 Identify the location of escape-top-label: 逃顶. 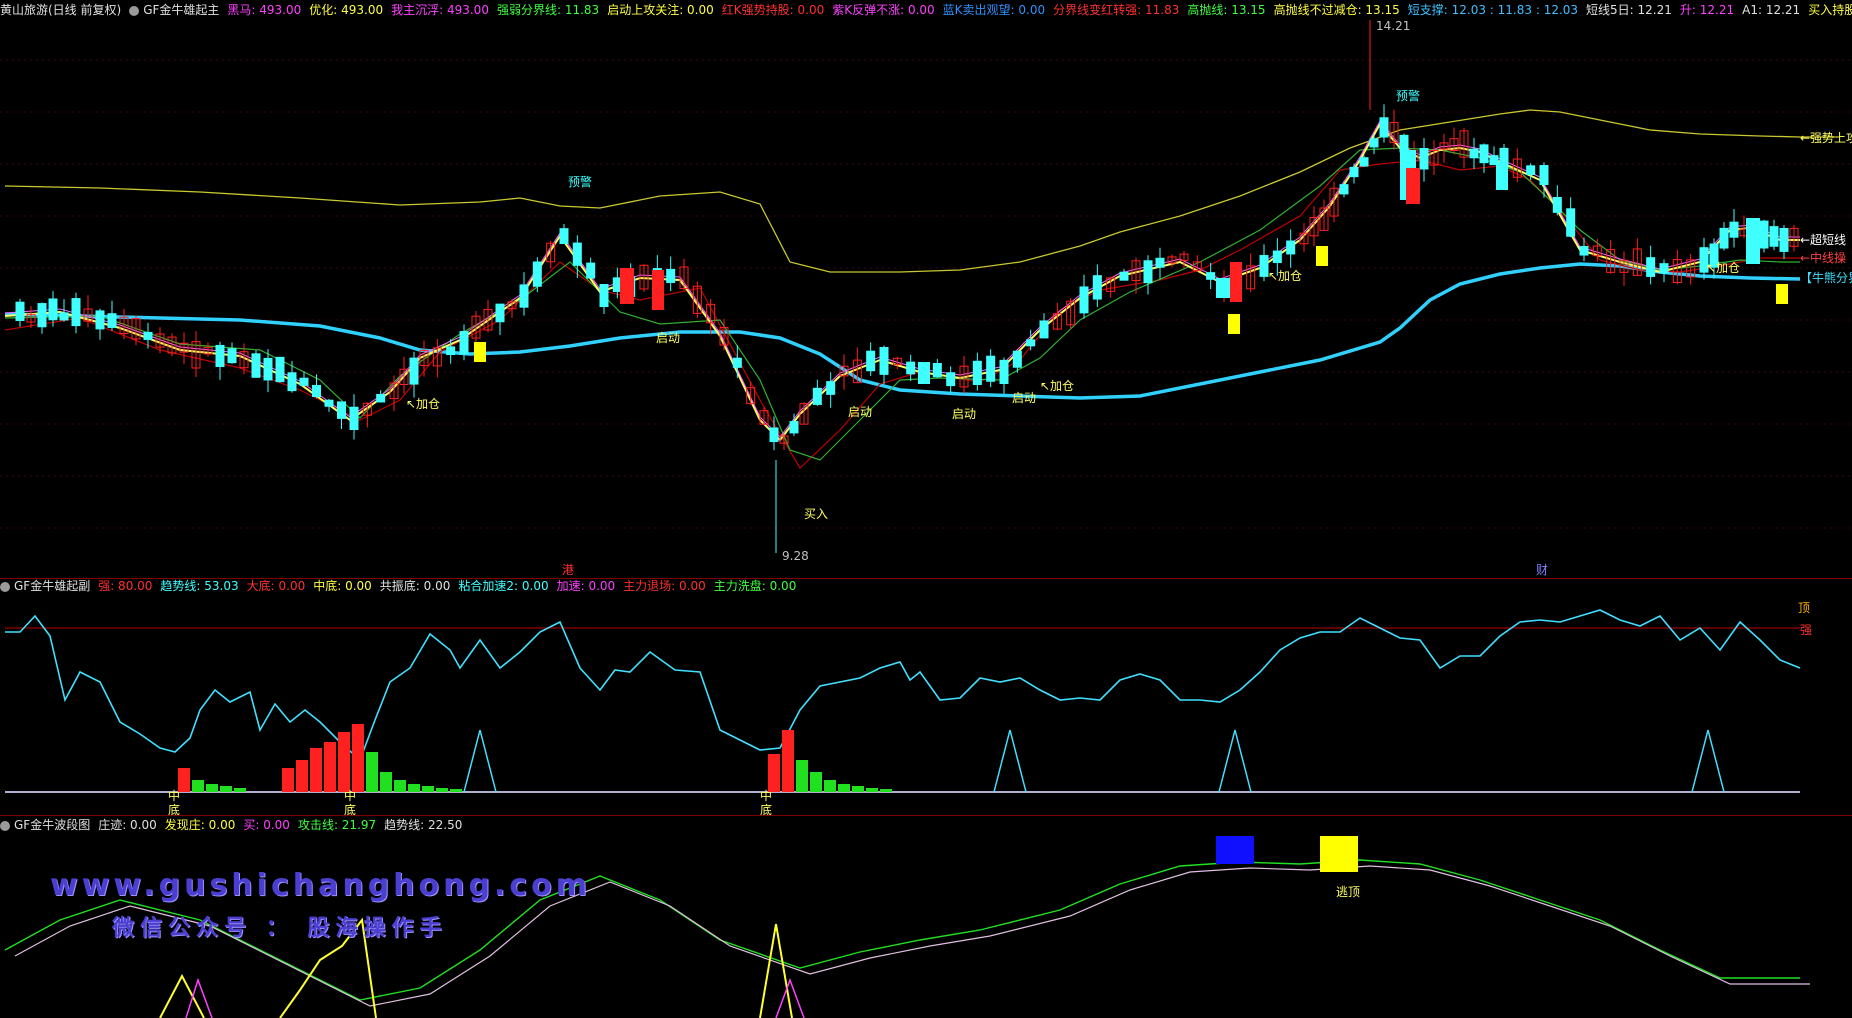
(1348, 892).